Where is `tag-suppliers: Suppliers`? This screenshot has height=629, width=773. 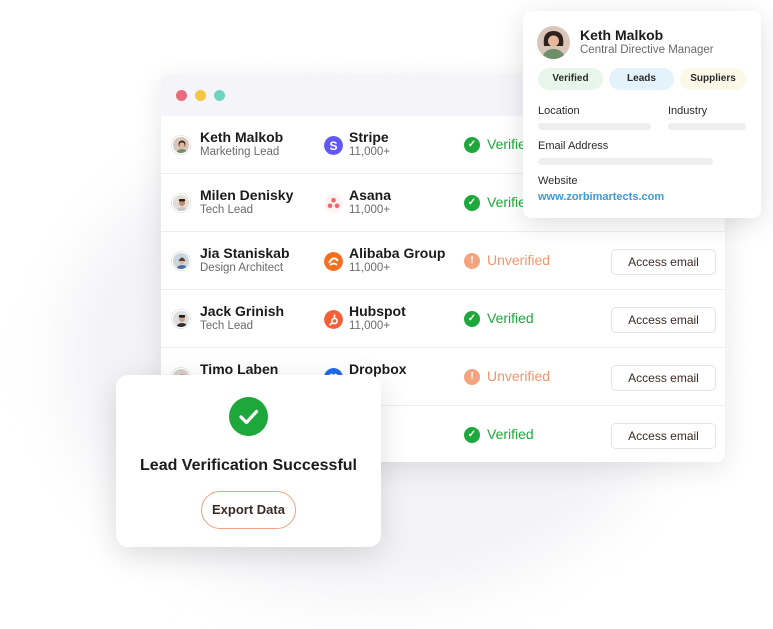
tag-suppliers: Suppliers is located at coordinates (713, 79).